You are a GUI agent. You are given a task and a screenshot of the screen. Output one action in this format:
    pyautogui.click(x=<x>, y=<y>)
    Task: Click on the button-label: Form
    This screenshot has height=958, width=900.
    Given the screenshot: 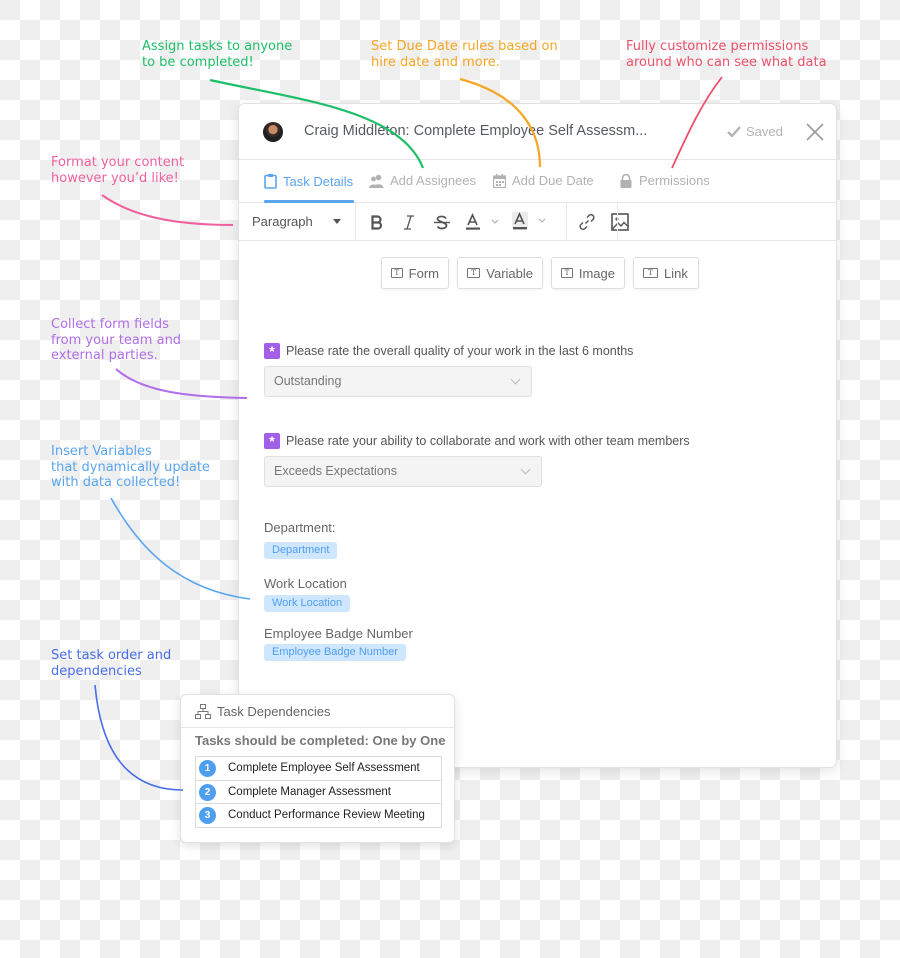 What is the action you would take?
    pyautogui.click(x=423, y=273)
    